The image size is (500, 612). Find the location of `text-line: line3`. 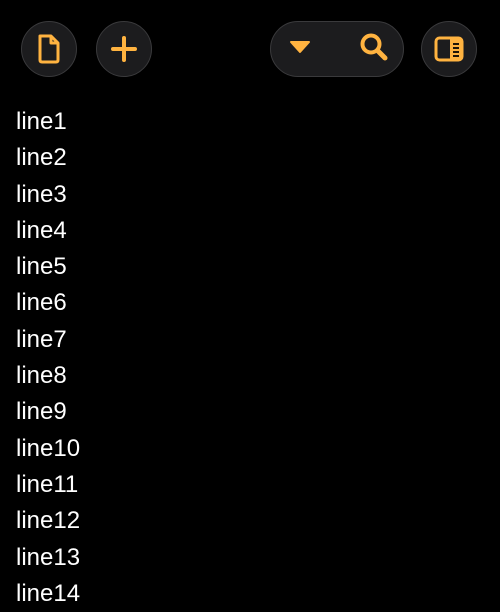

text-line: line3 is located at coordinates (41, 194).